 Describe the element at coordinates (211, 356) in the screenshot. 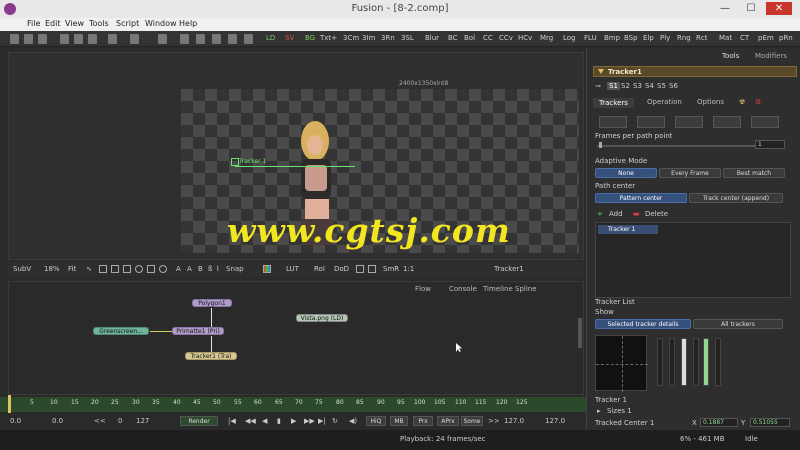

I see `node-tracker: Tracker1 (Tra)` at that location.